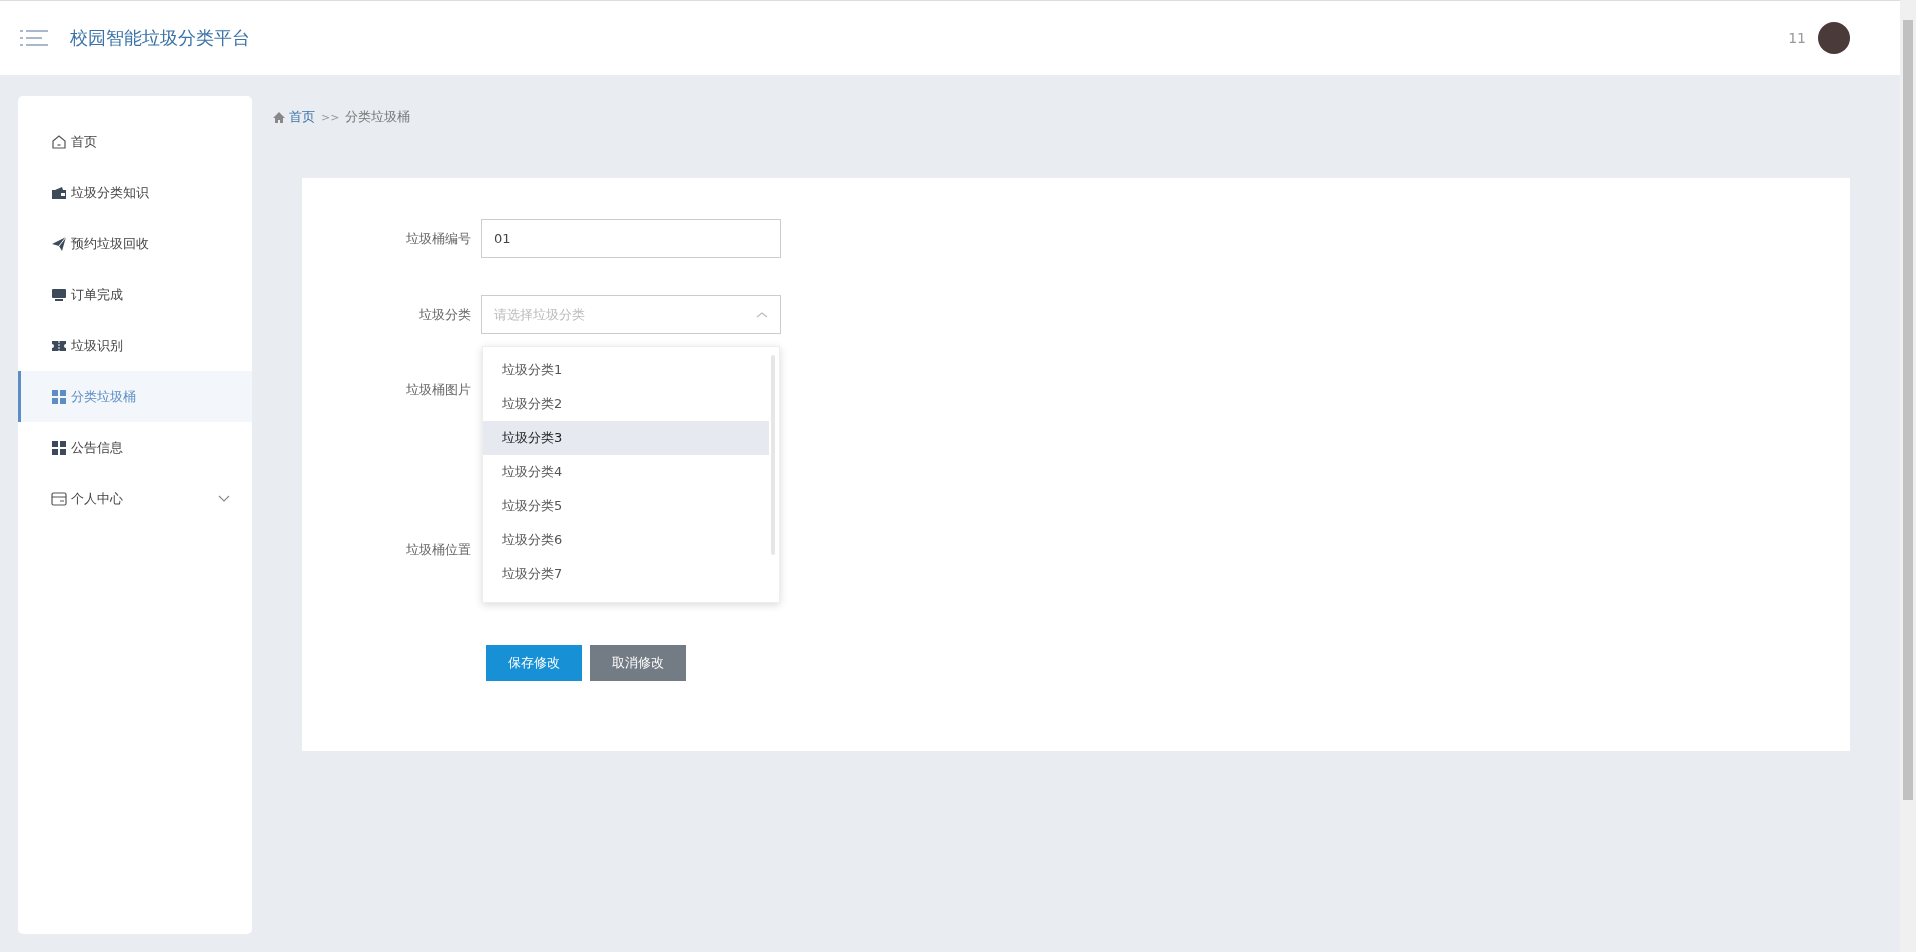  Describe the element at coordinates (135, 192) in the screenshot. I see `sidebar-item: 垃圾分类知识` at that location.